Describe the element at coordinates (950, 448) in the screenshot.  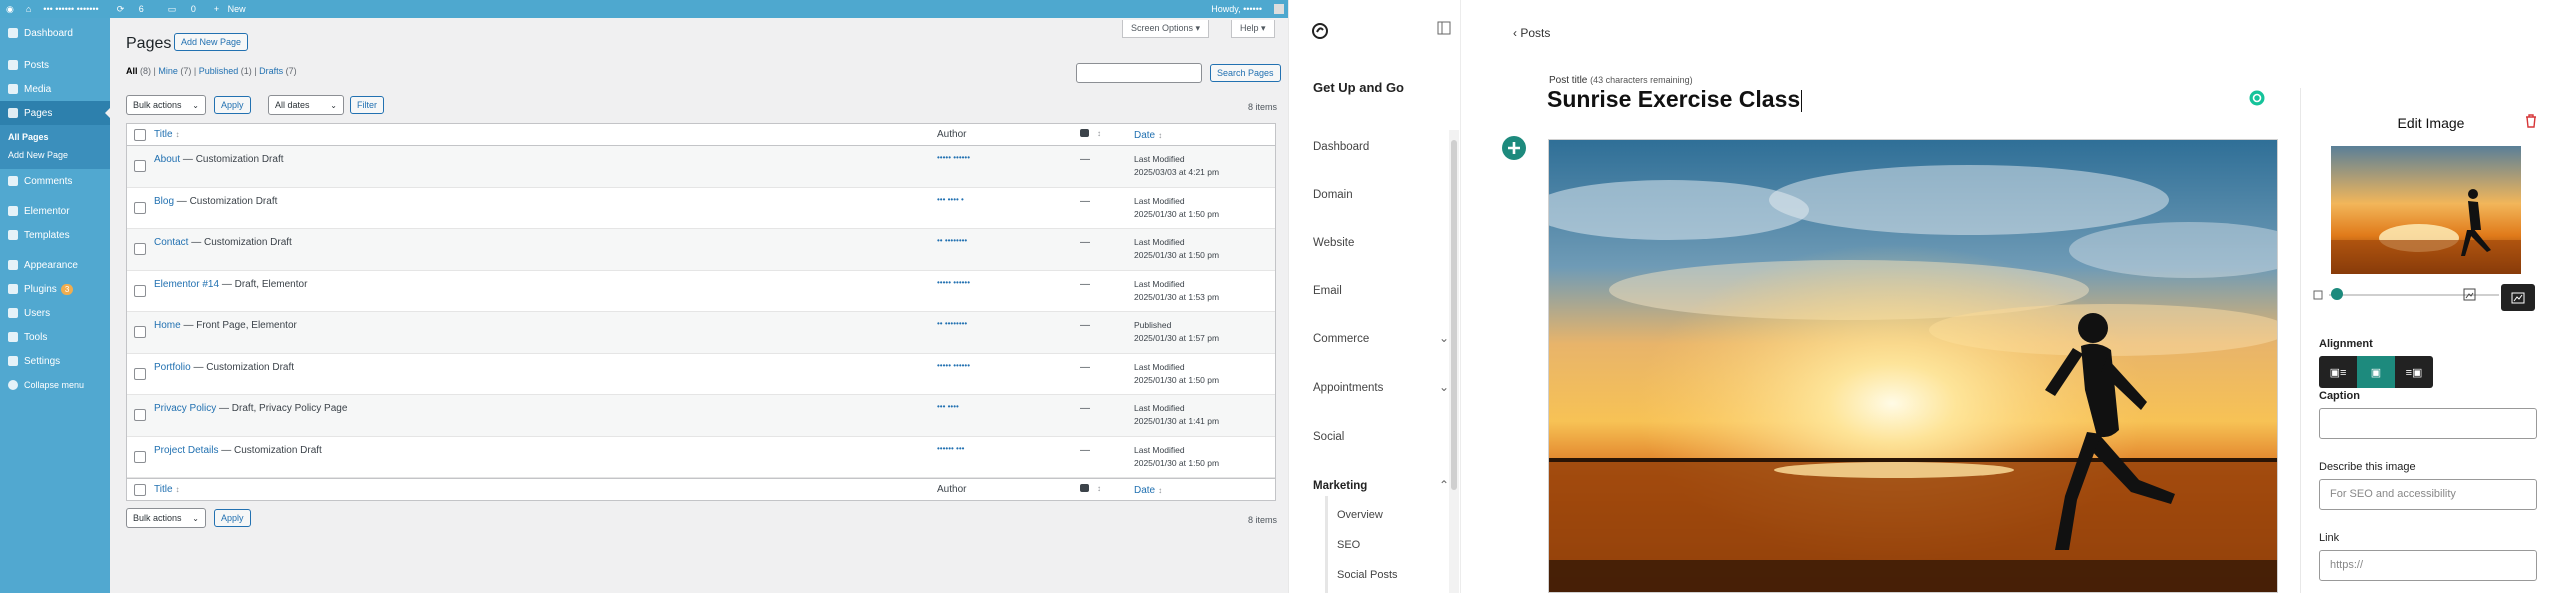
I see `row-author: •••••• •••` at that location.